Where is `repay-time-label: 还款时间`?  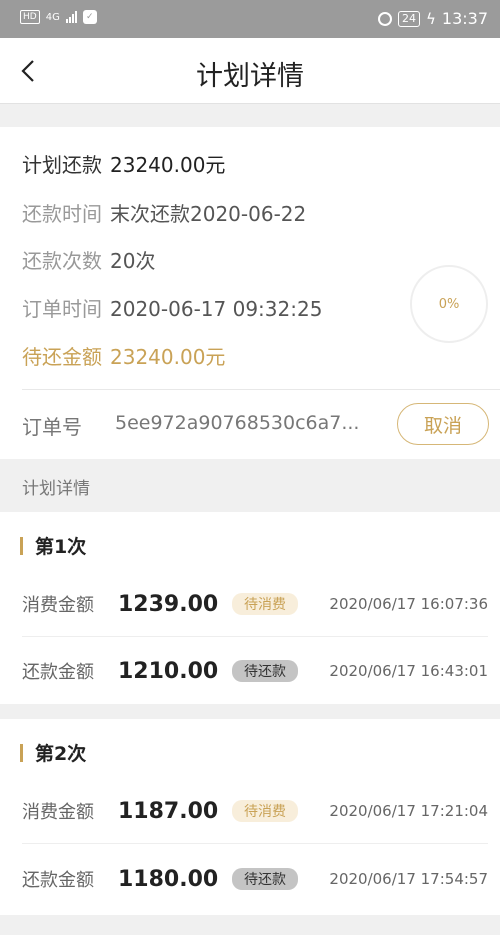
repay-time-label: 还款时间 is located at coordinates (62, 214).